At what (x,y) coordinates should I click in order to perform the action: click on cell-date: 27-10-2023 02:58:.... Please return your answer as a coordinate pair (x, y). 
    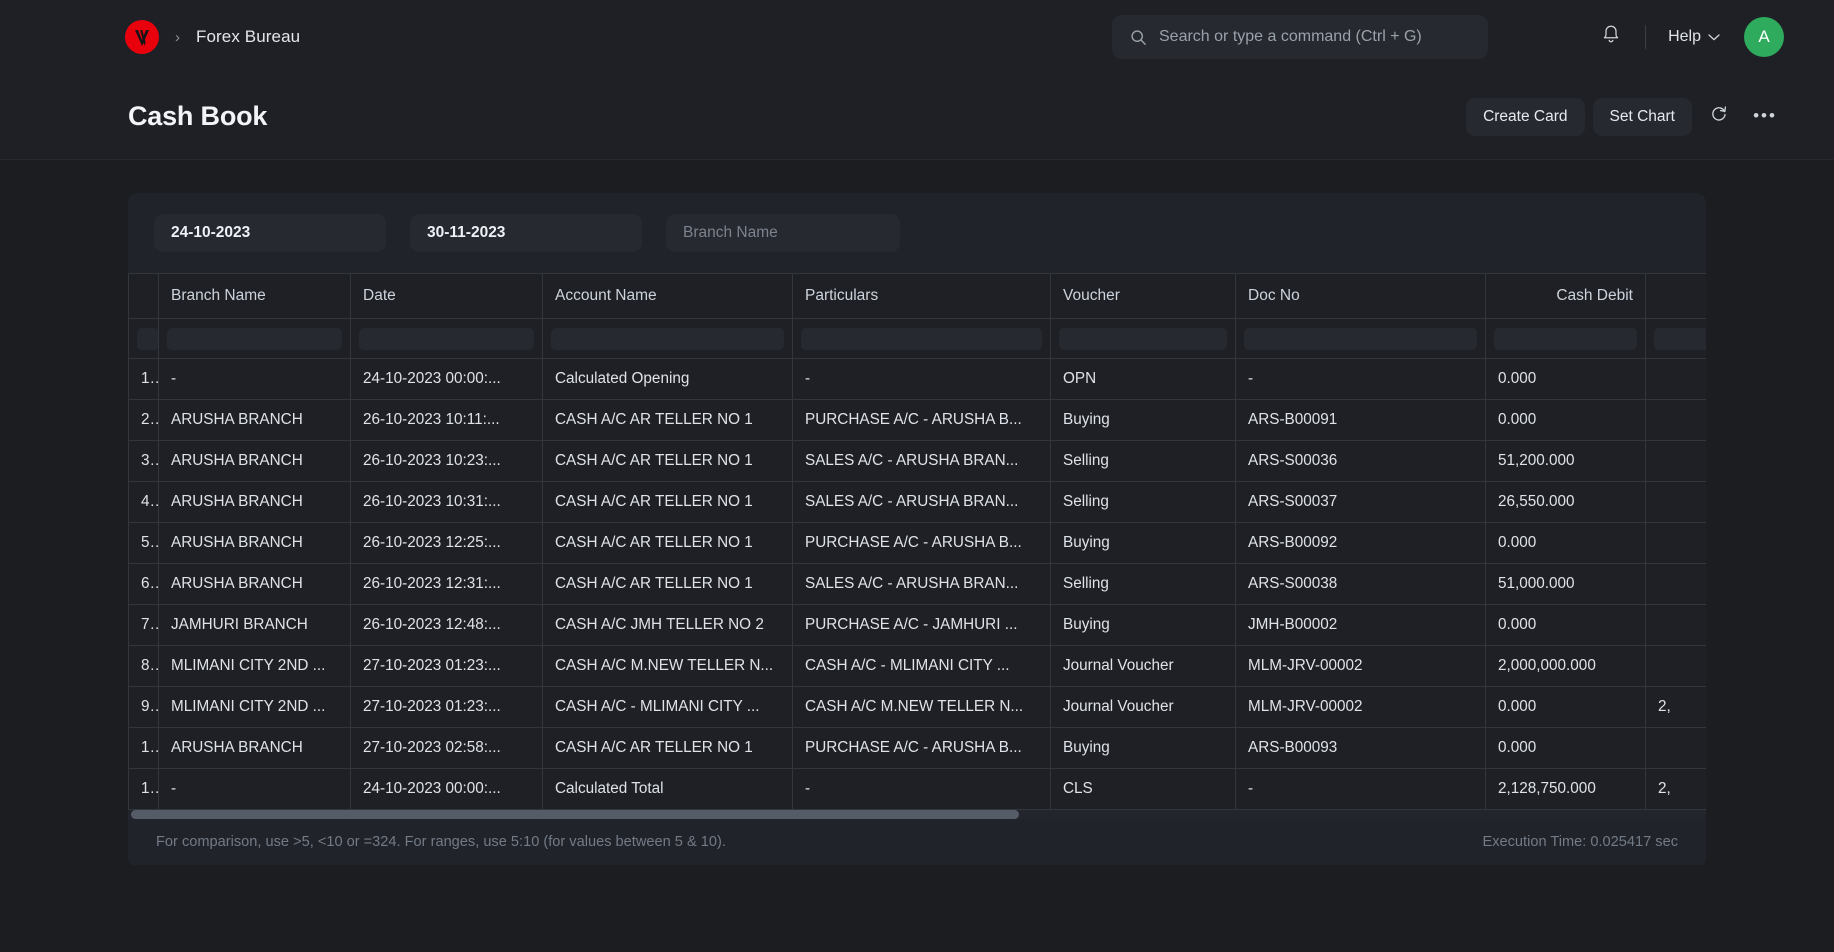
    Looking at the image, I should click on (446, 748).